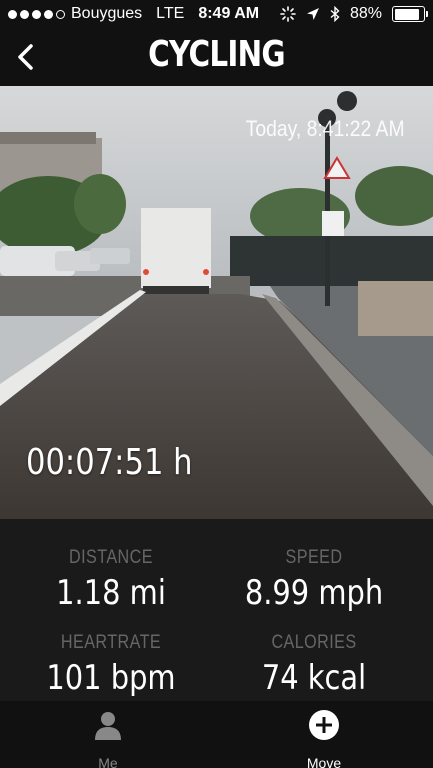 The image size is (433, 768). I want to click on battery-level, so click(407, 14).